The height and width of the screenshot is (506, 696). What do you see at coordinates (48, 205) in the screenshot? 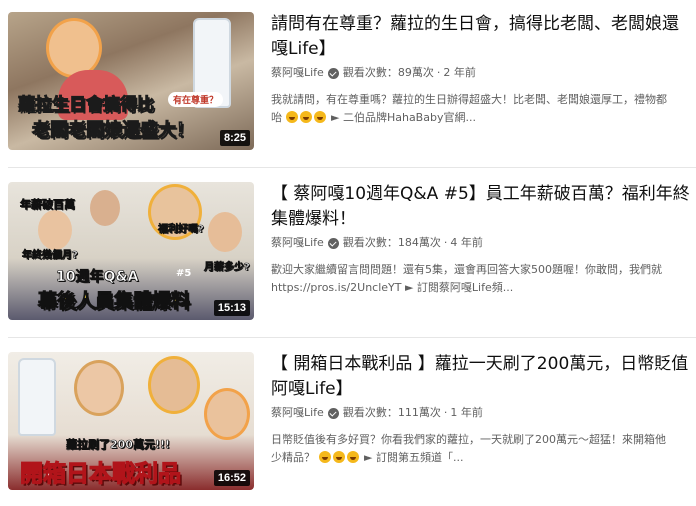
I see `thumbnail-text: 年薪破百萬` at bounding box center [48, 205].